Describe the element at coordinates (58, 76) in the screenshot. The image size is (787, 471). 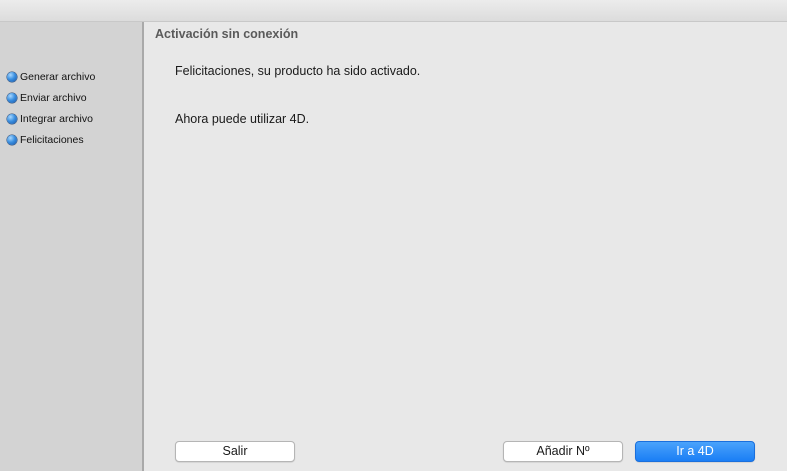
I see `step-label: Generar archivo` at that location.